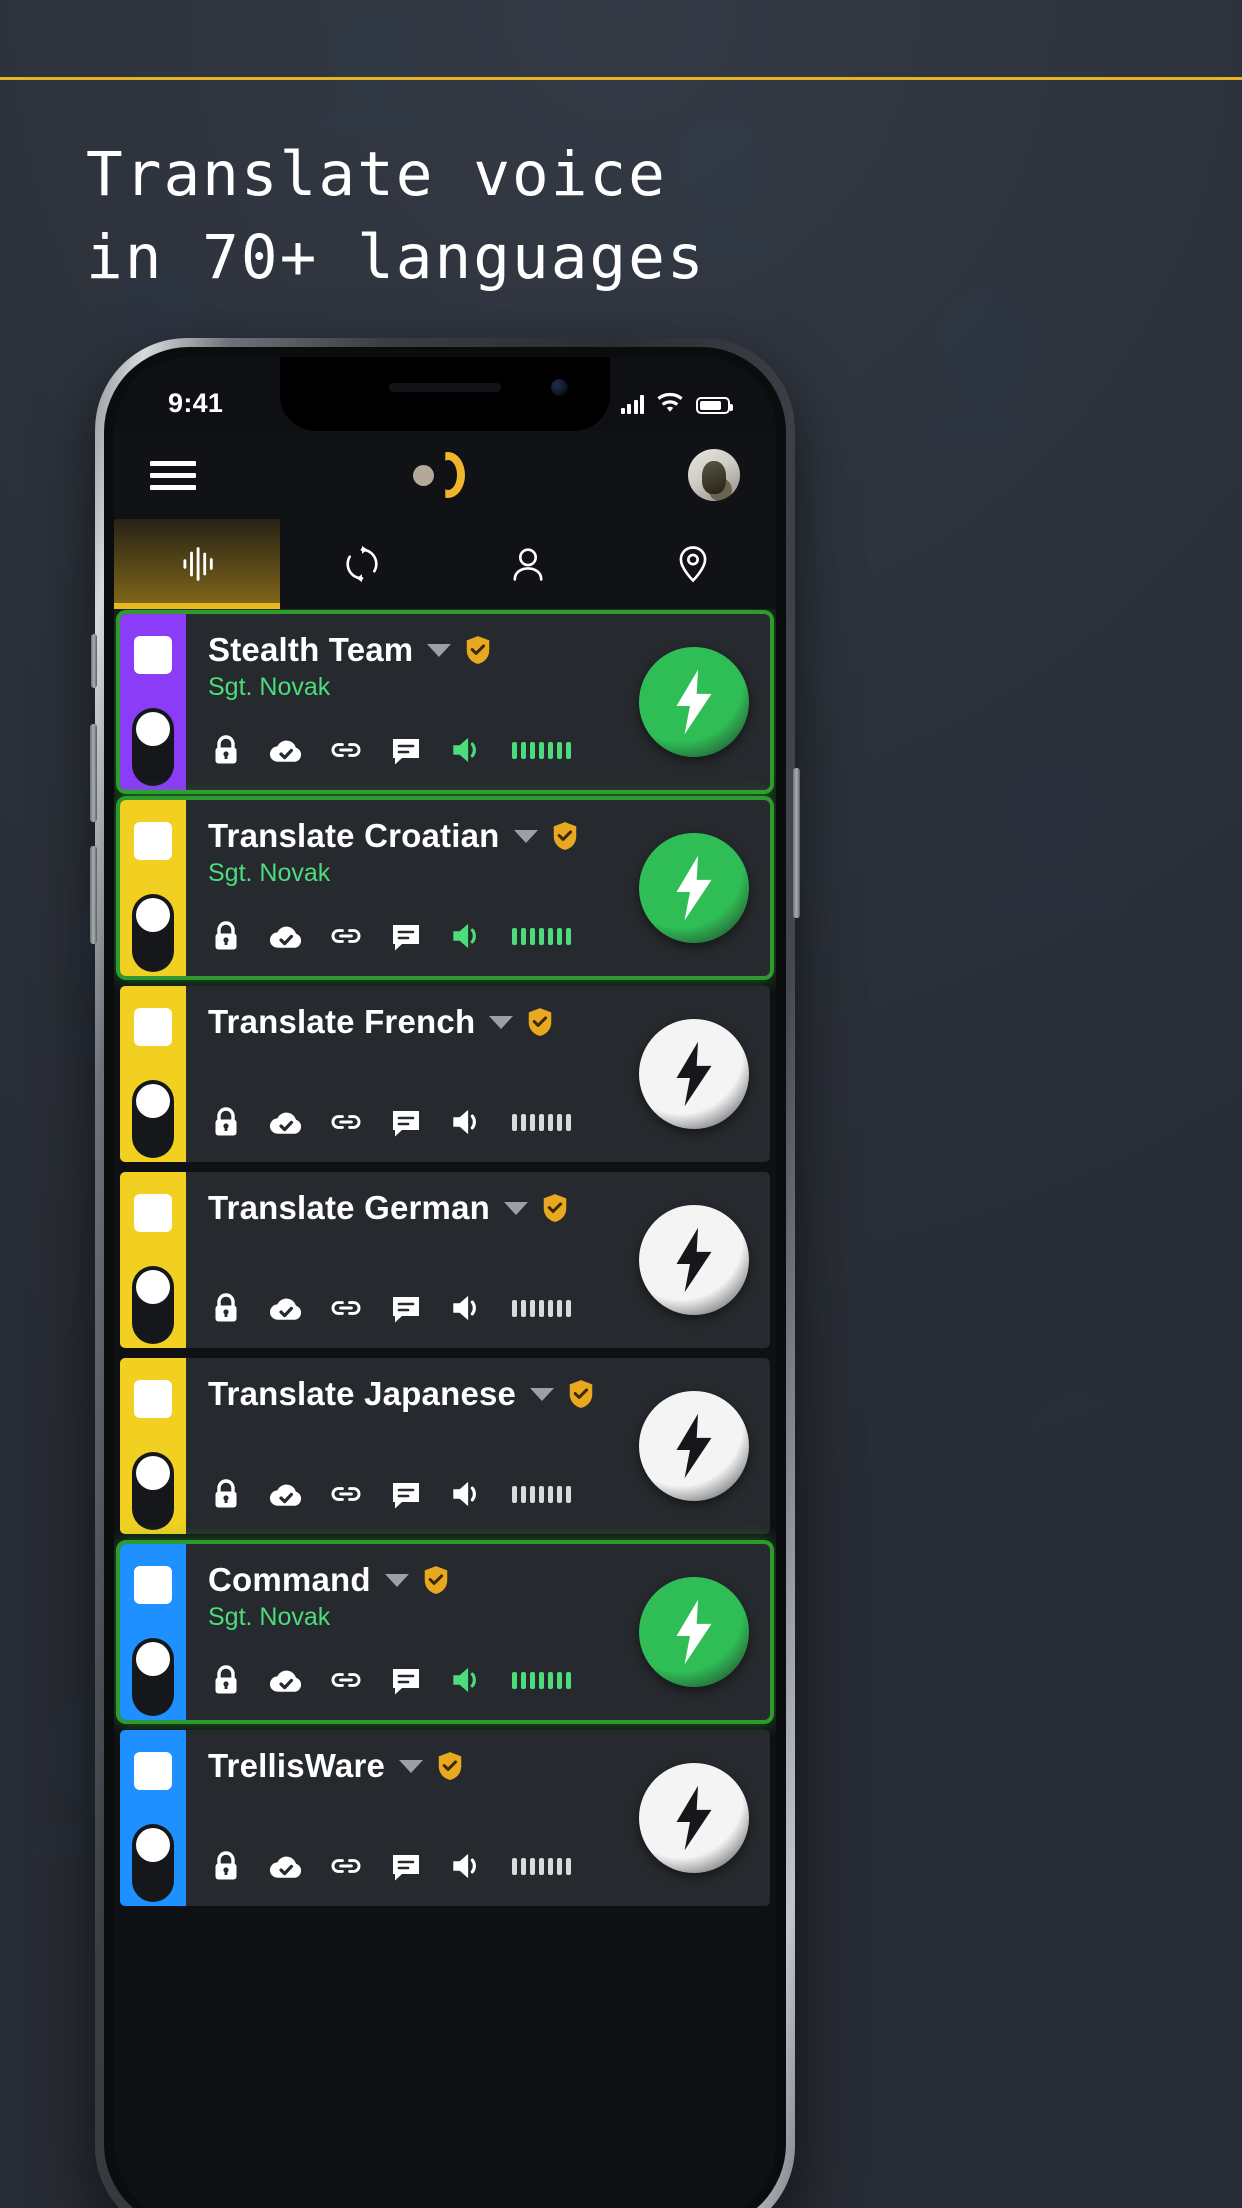 Image resolution: width=1242 pixels, height=2208 pixels. What do you see at coordinates (536, 216) in the screenshot?
I see `page-title: Translate voice in 70+ languages` at bounding box center [536, 216].